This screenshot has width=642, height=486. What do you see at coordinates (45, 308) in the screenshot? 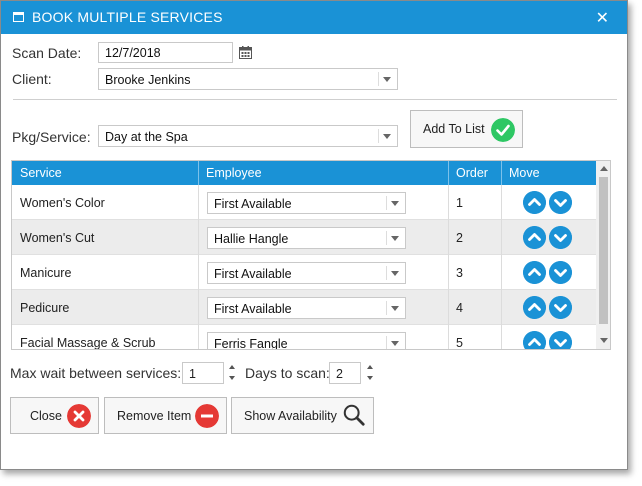
I see `service-name: Pedicure` at bounding box center [45, 308].